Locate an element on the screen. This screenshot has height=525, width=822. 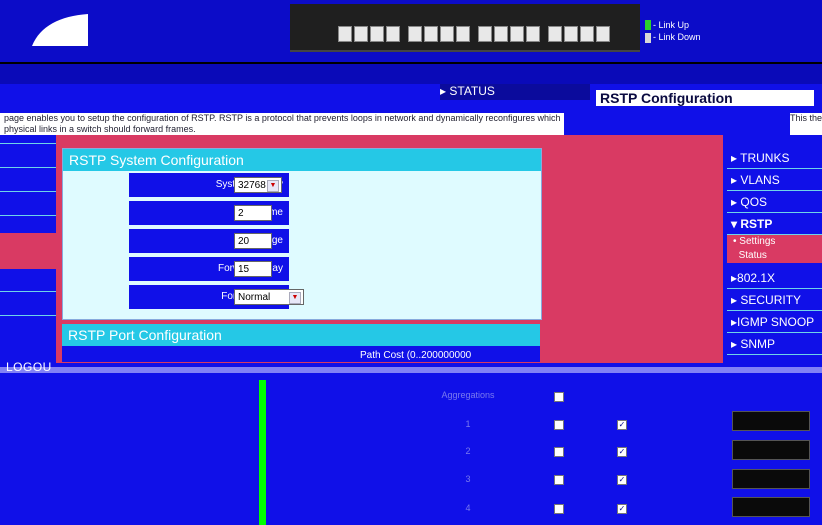
sidebar-subitem-status: Status is located at coordinates (774, 256).